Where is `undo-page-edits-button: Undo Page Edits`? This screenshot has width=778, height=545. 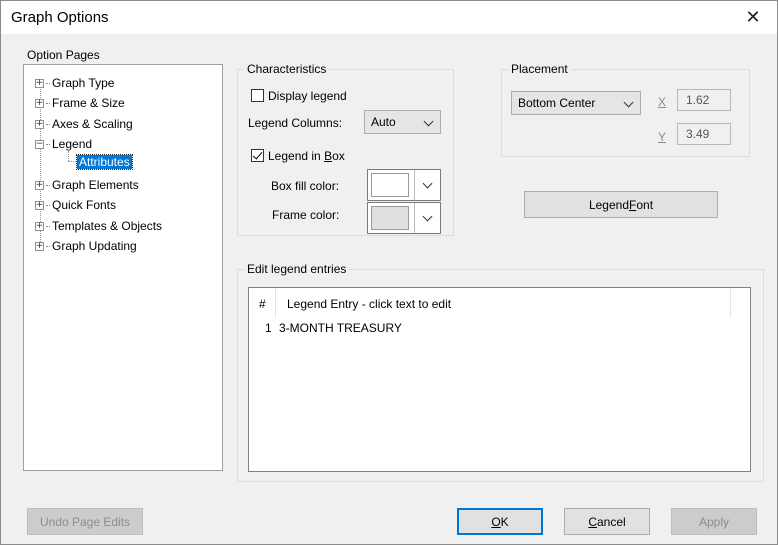 undo-page-edits-button: Undo Page Edits is located at coordinates (85, 521).